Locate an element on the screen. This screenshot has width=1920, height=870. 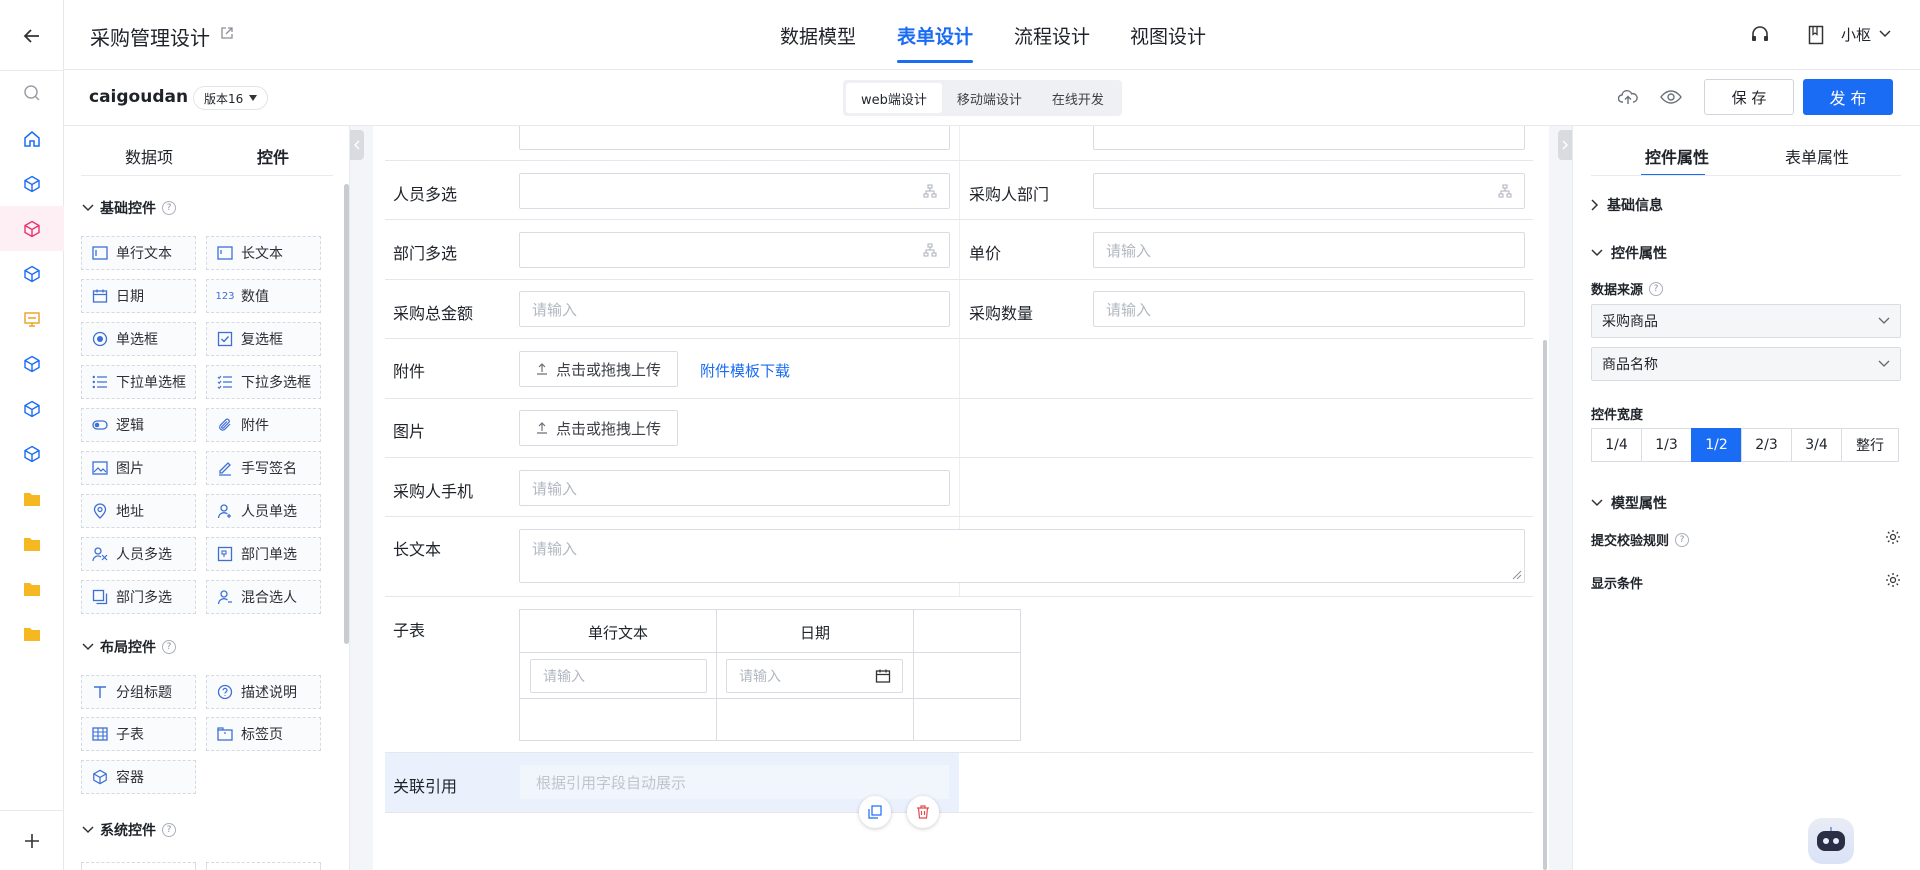
ctl-long-text: 长文本 is located at coordinates (263, 253).